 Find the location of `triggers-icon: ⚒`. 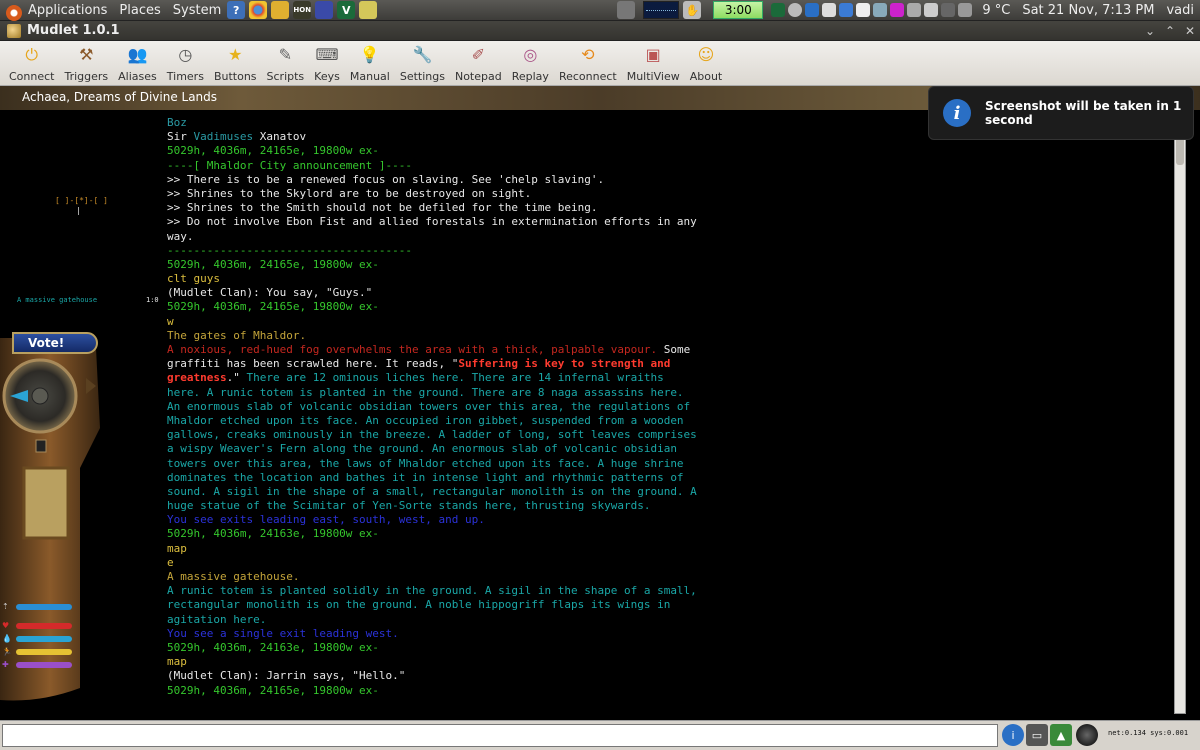

triggers-icon: ⚒ is located at coordinates (86, 54).